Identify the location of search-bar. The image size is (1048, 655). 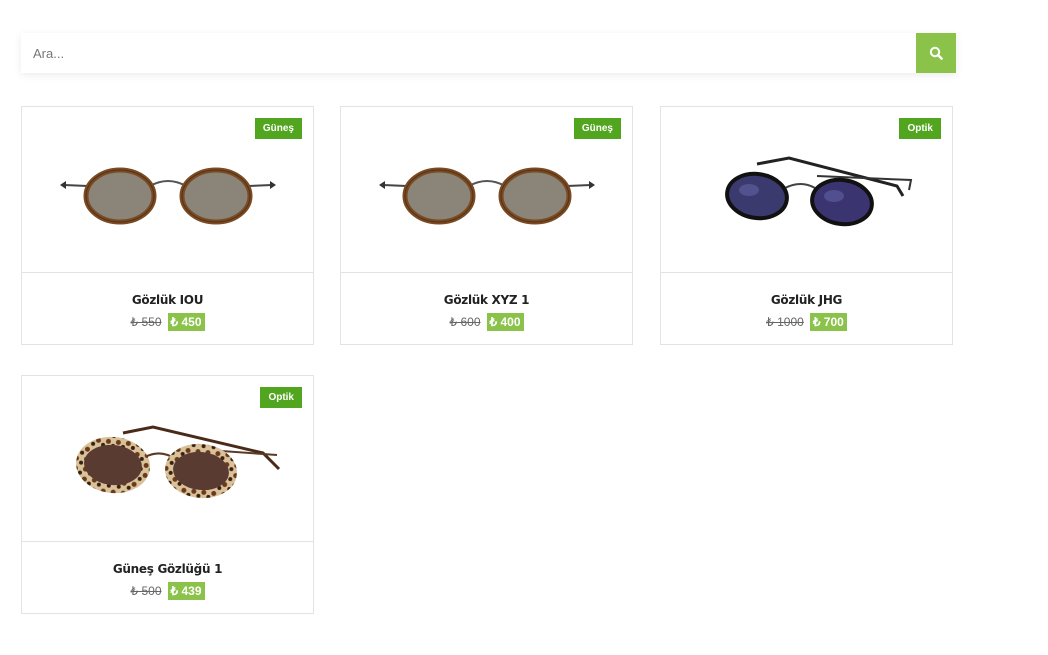
(488, 53).